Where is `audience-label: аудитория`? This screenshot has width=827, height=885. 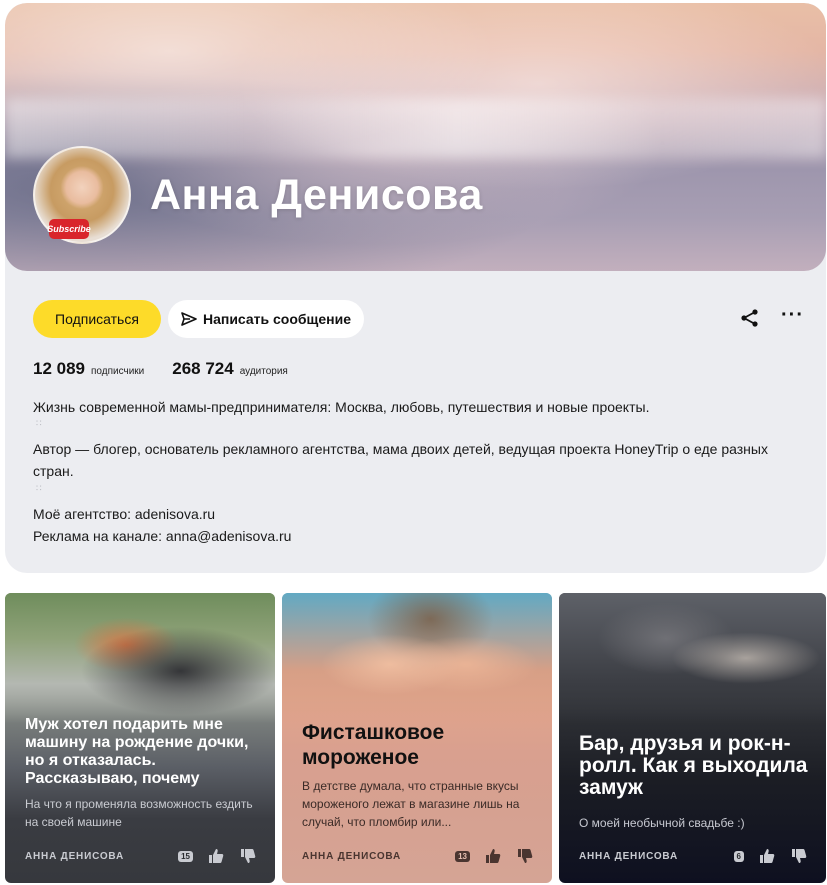
audience-label: аудитория is located at coordinates (263, 371).